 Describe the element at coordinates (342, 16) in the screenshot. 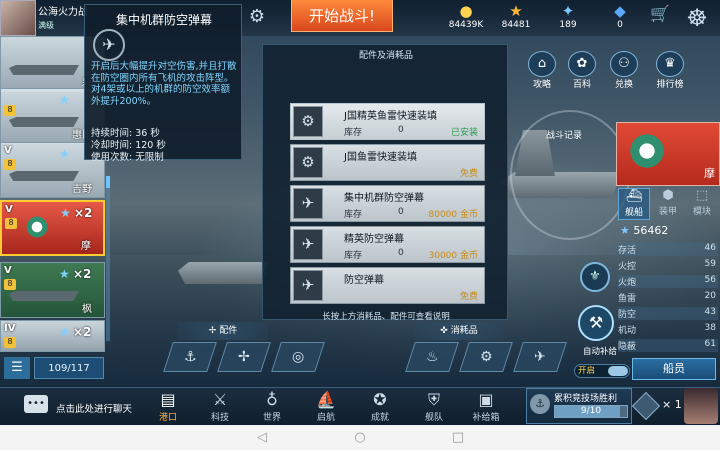

I see `start-battle-button: 开始战斗!` at that location.